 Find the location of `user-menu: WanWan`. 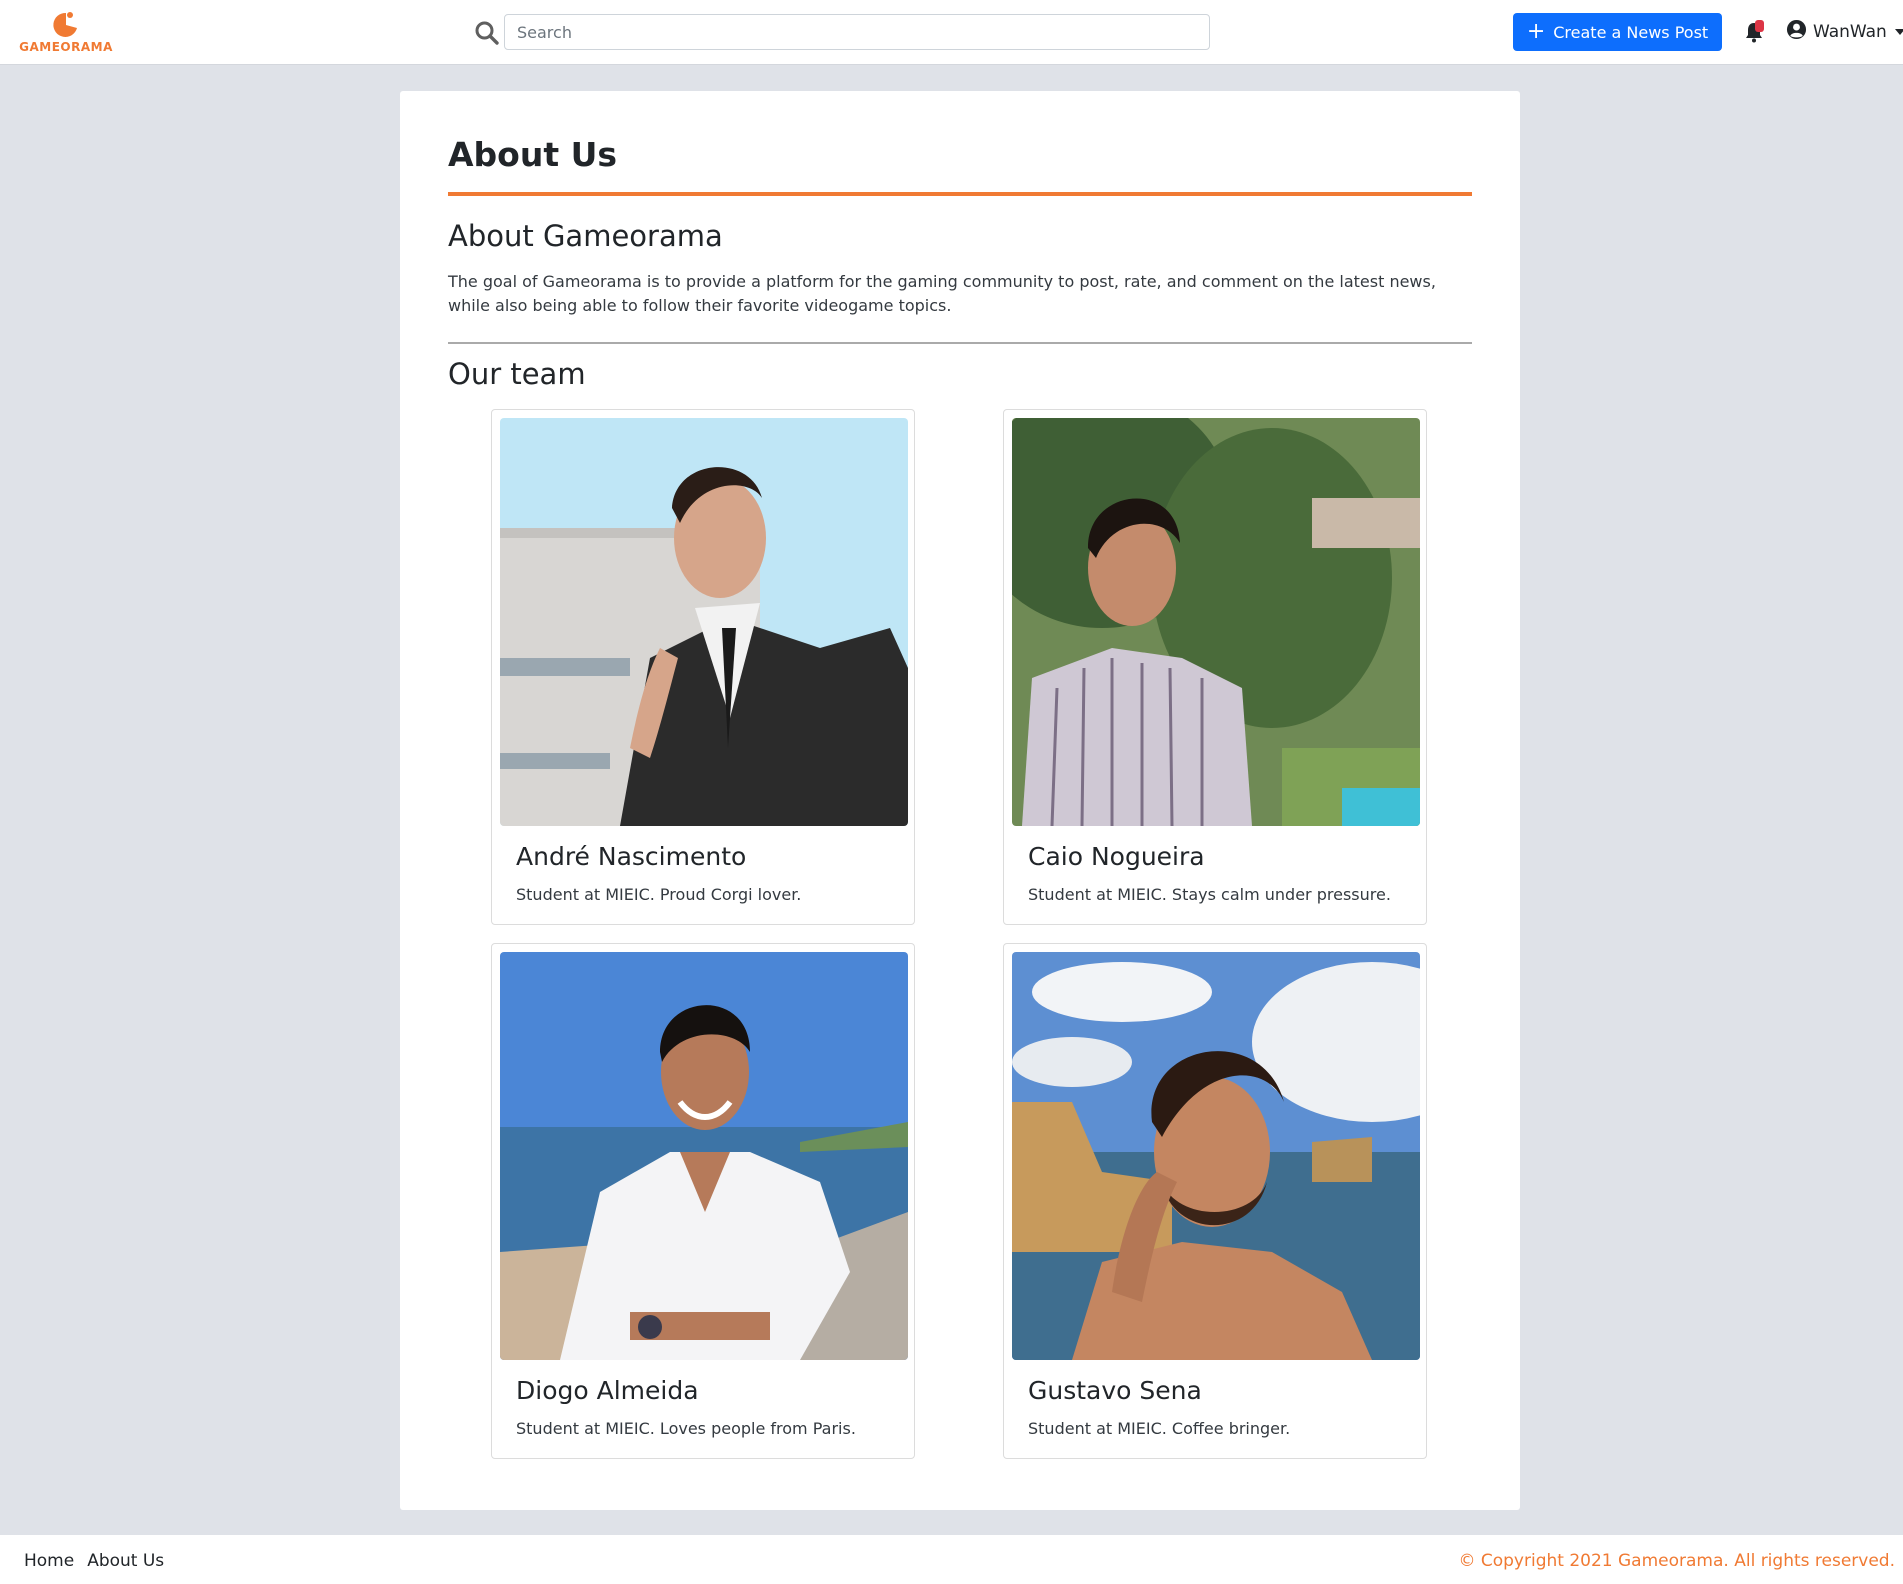

user-menu: WanWan is located at coordinates (1844, 32).